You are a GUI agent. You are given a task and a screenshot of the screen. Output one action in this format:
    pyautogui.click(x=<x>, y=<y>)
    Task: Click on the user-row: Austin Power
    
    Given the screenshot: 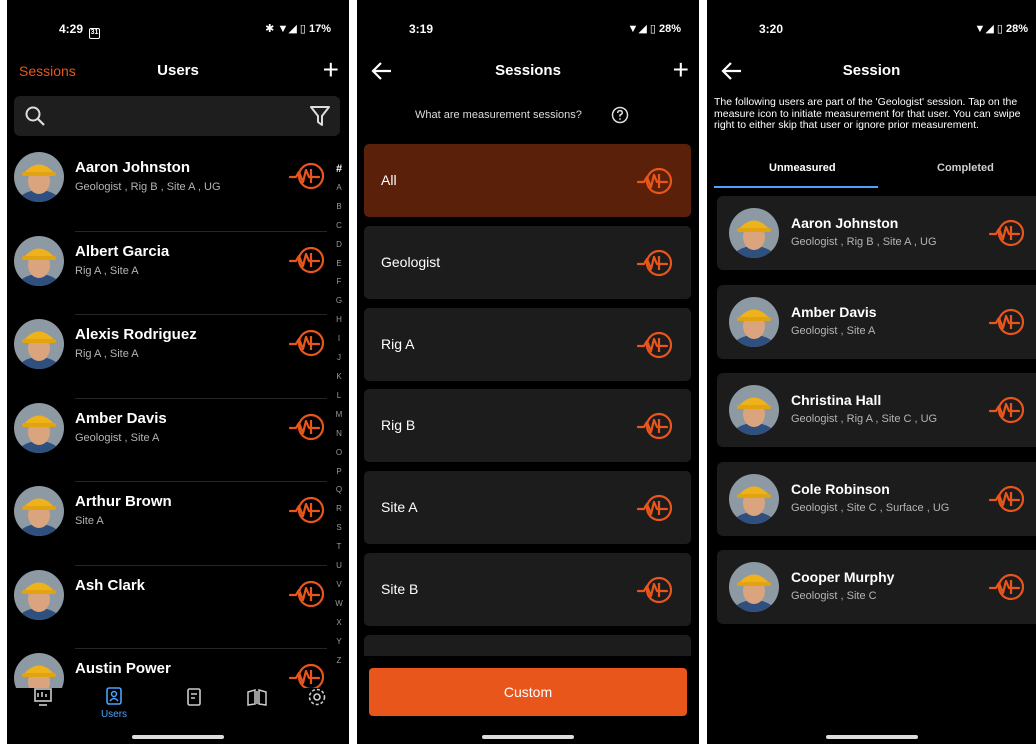 What is the action you would take?
    pyautogui.click(x=167, y=668)
    